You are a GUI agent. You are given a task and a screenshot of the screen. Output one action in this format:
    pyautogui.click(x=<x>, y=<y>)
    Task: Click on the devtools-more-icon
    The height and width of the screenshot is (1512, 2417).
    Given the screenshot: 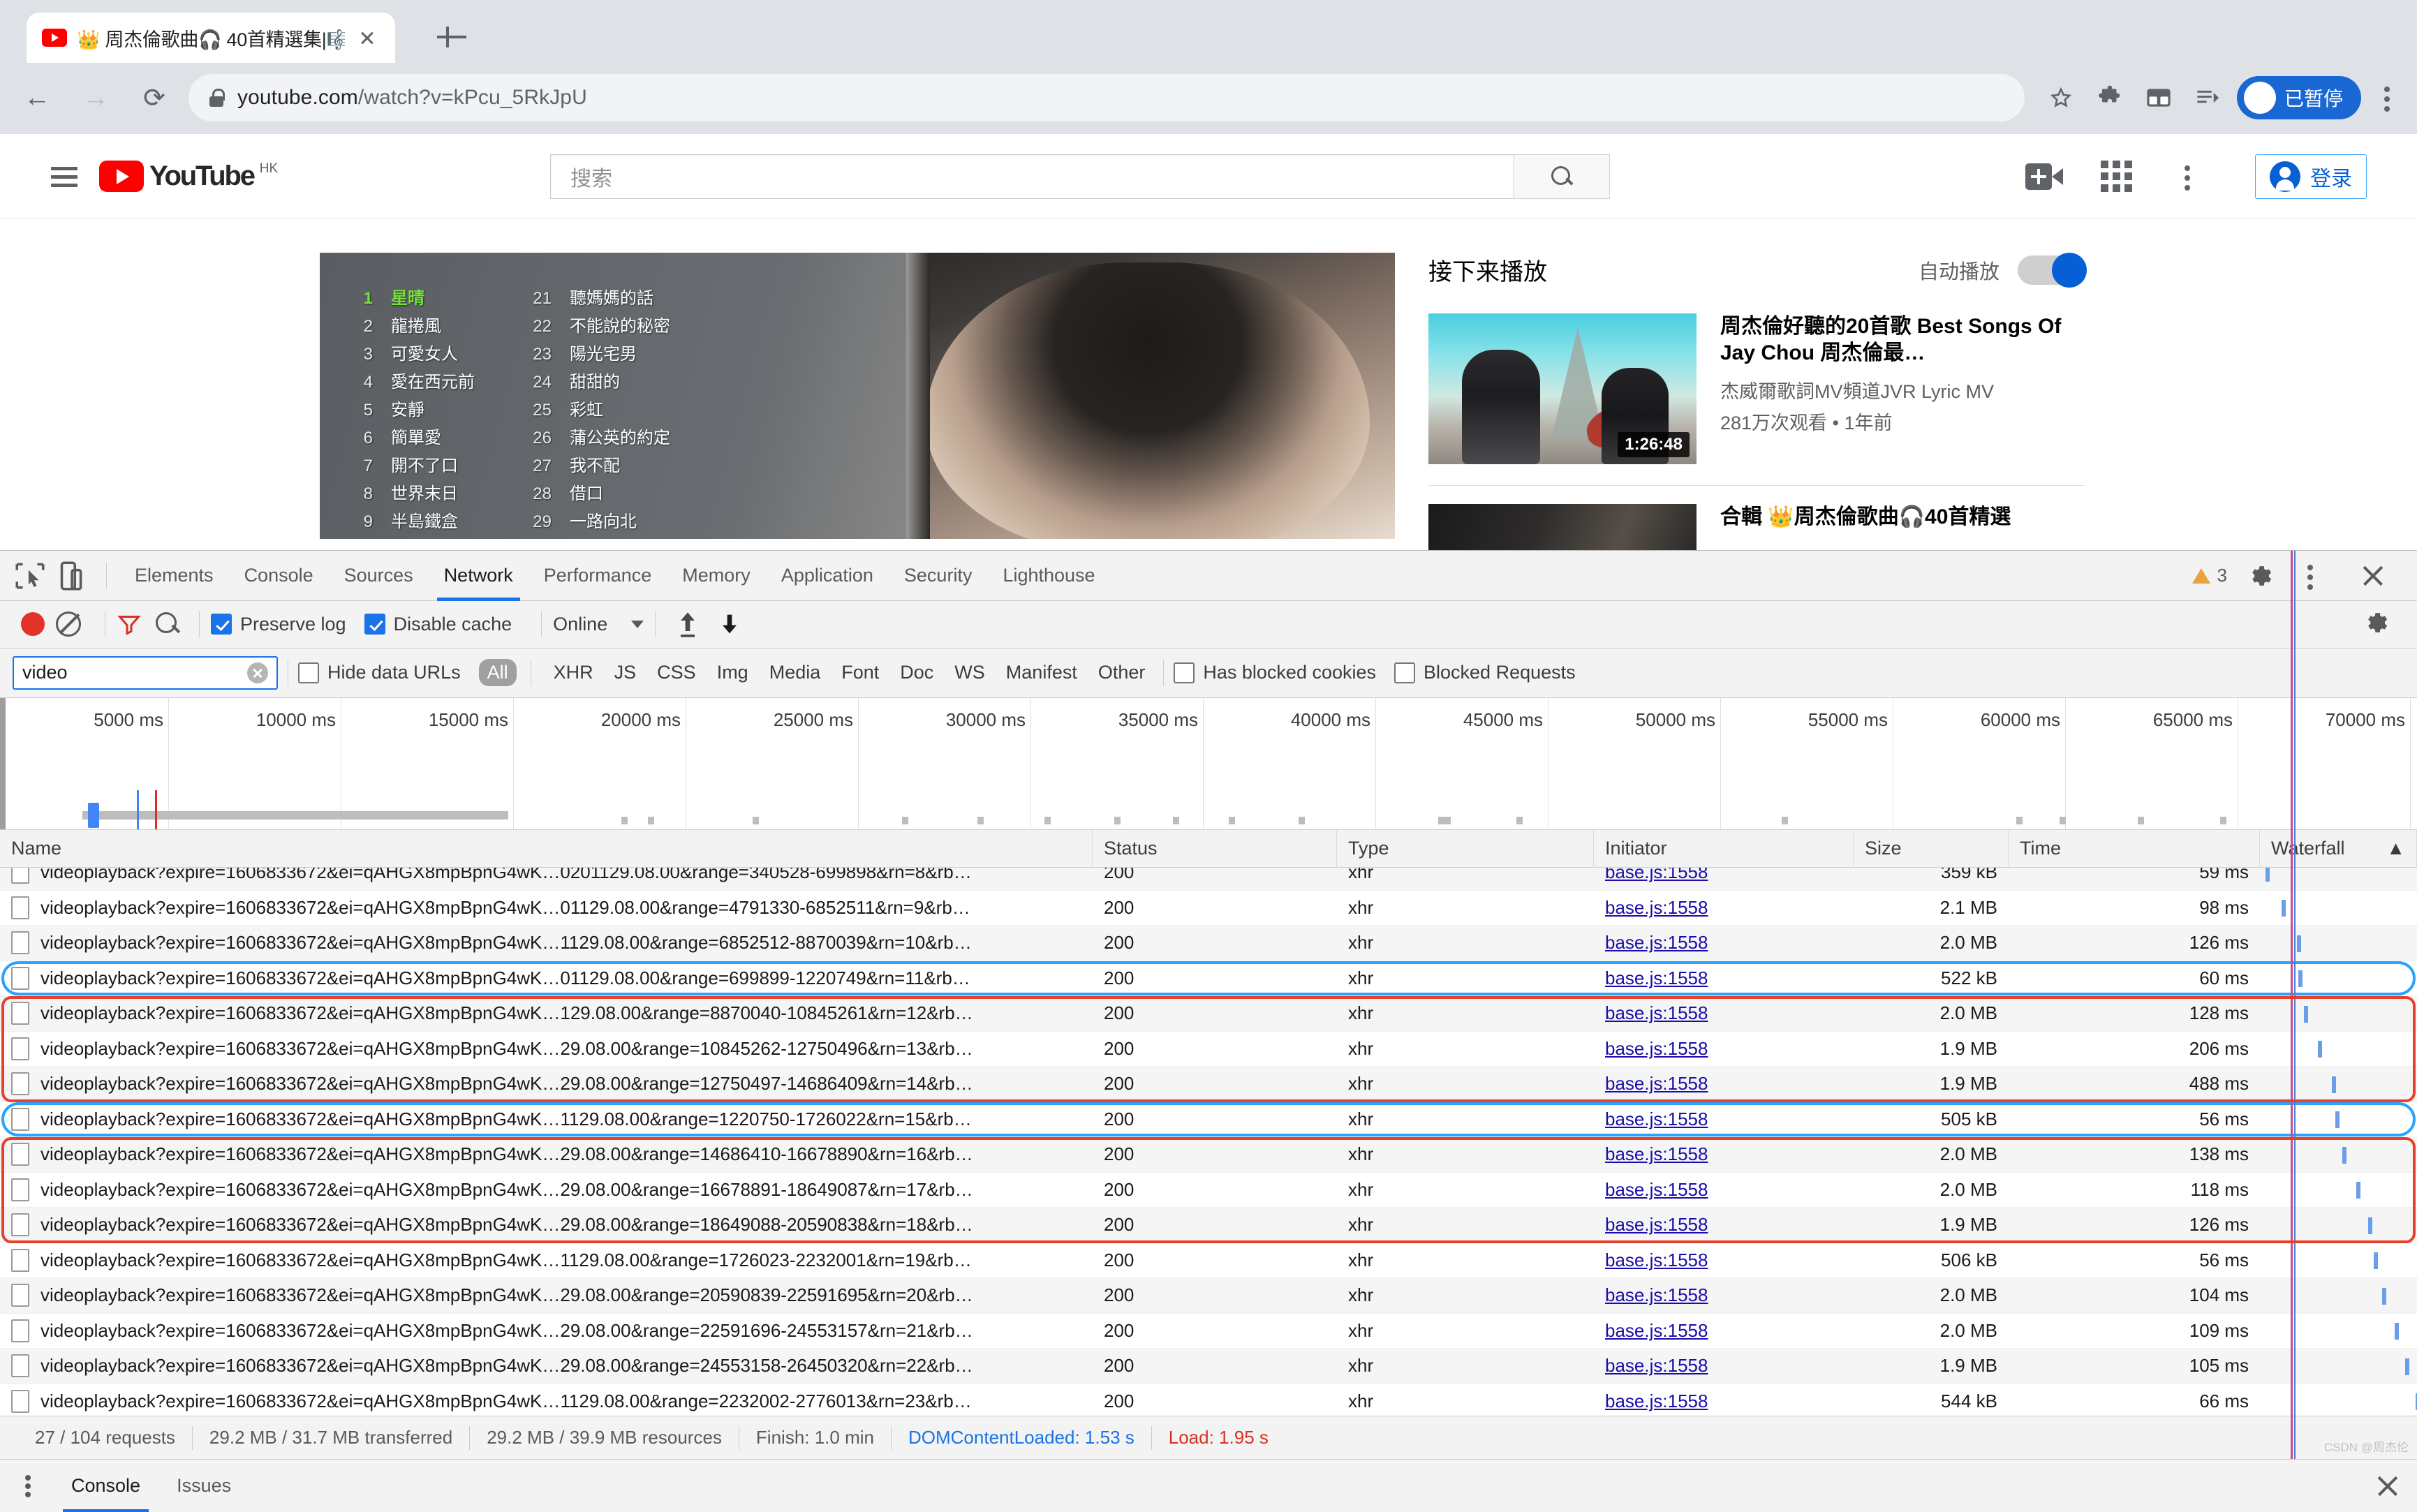 What is the action you would take?
    pyautogui.click(x=2310, y=575)
    